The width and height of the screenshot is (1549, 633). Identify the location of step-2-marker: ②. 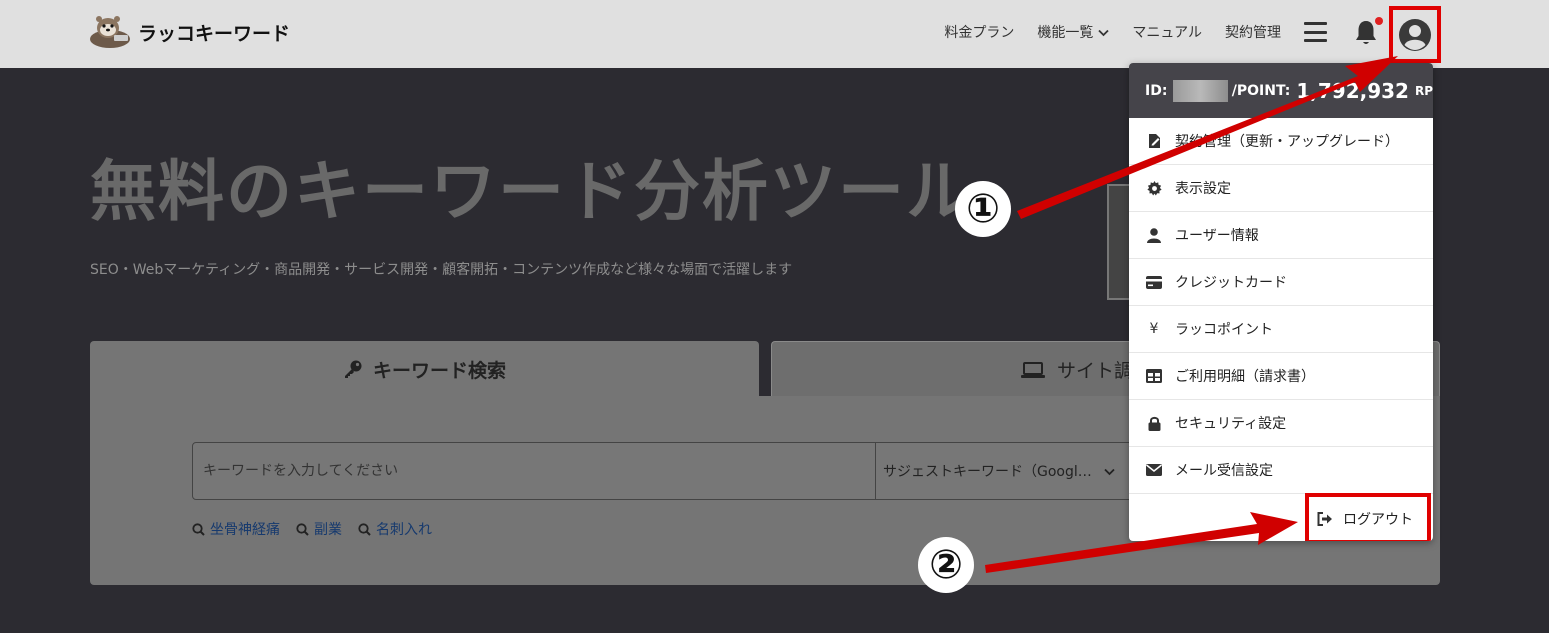
(946, 565).